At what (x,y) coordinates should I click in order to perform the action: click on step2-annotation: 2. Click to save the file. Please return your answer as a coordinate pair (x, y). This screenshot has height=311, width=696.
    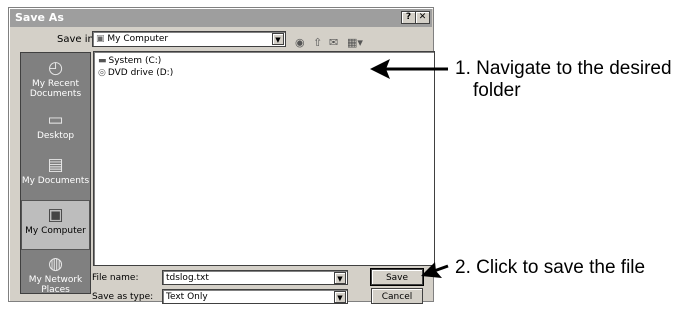
    Looking at the image, I should click on (550, 267).